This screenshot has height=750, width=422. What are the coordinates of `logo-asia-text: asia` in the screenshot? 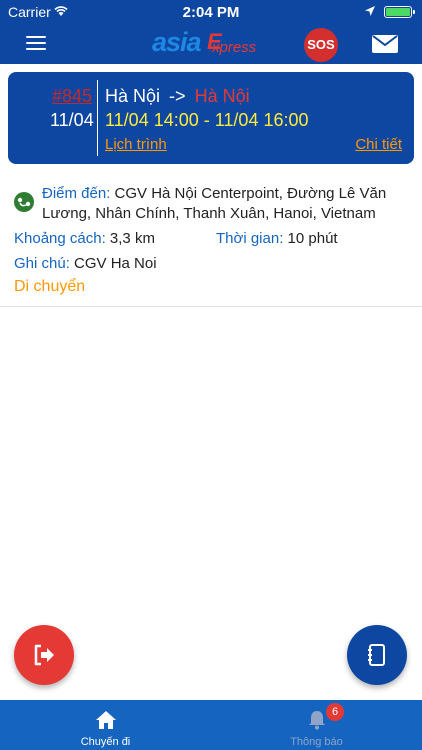 It's located at (177, 42).